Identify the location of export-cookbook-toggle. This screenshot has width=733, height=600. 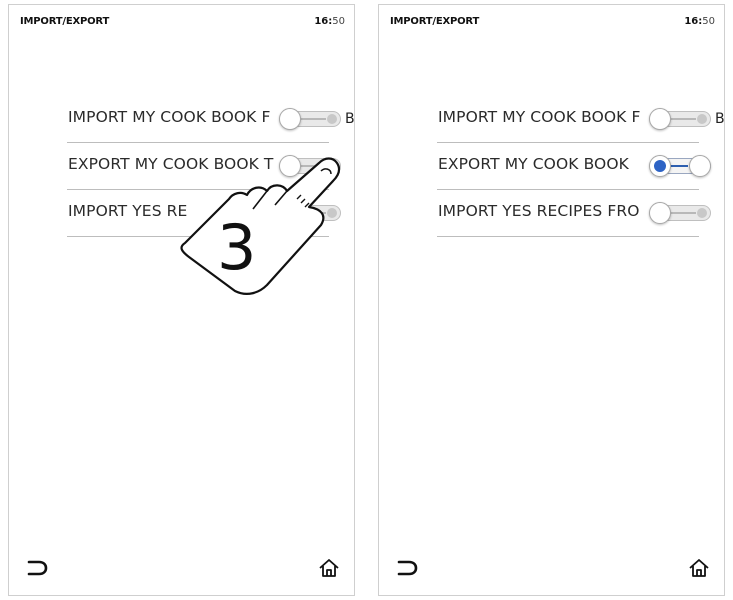
(680, 166).